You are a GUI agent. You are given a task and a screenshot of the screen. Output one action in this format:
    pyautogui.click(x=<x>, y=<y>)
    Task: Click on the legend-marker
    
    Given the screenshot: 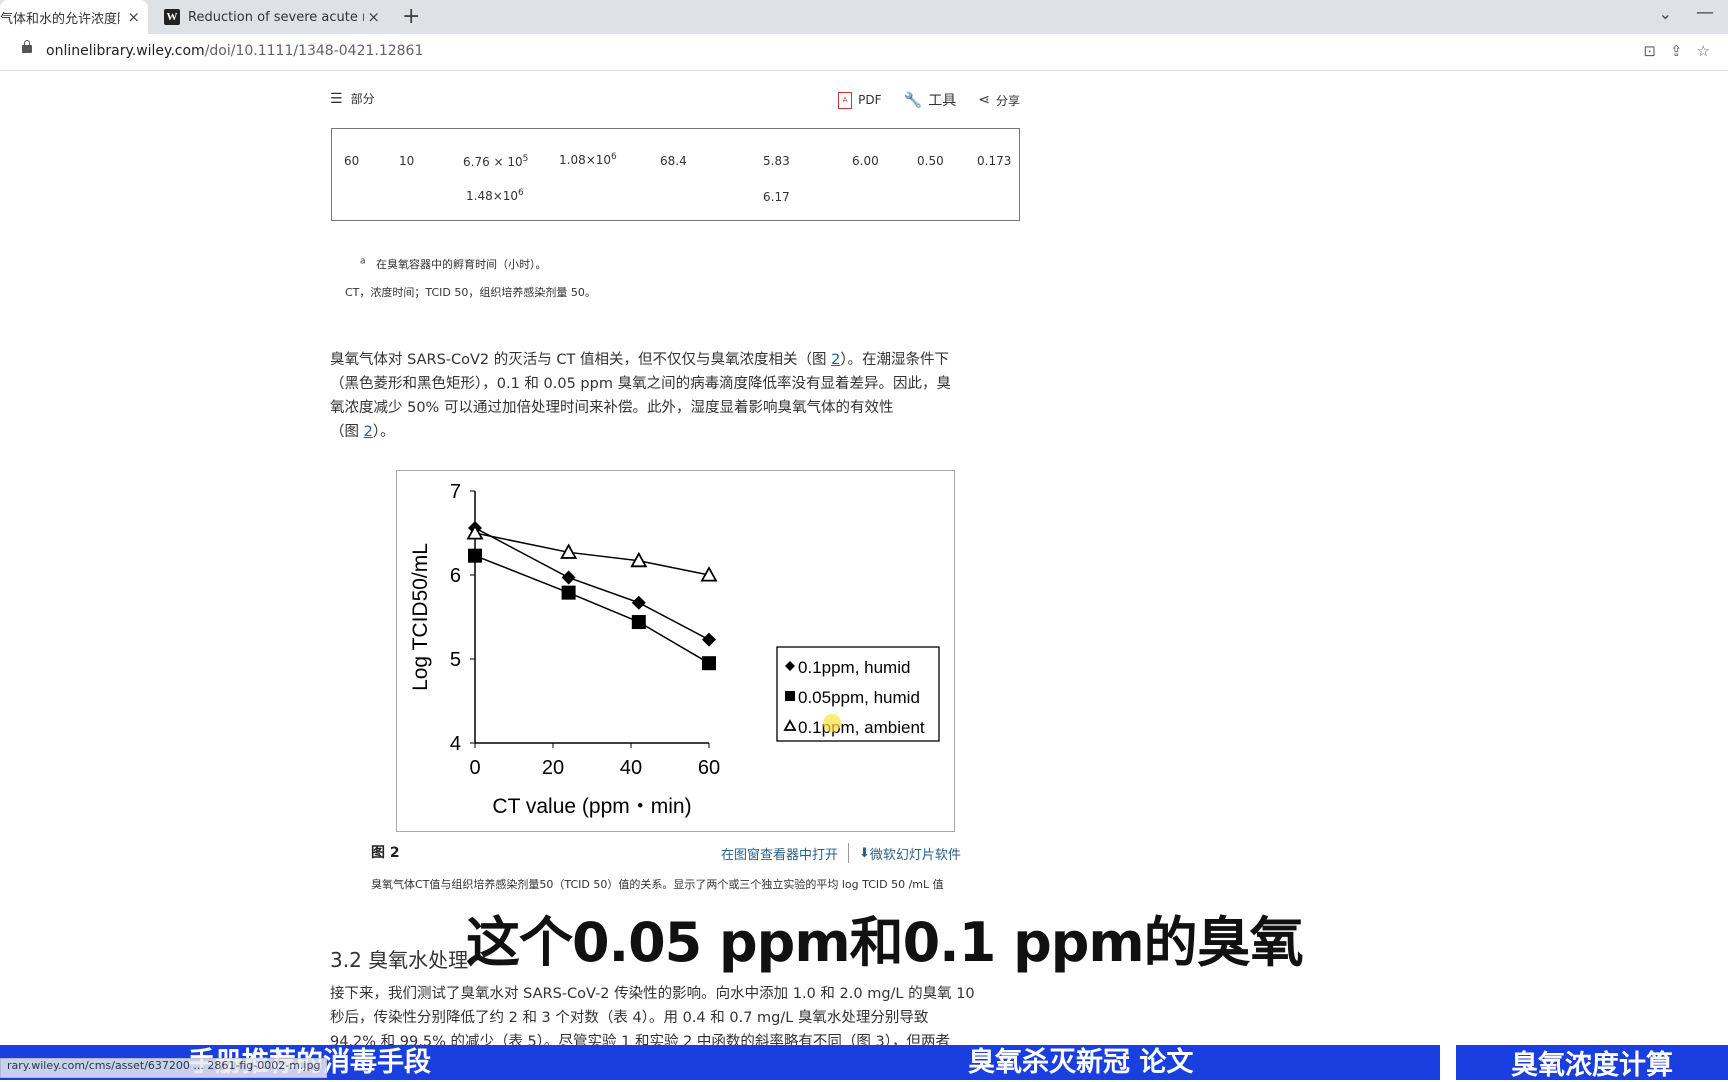 What is the action you would take?
    pyautogui.click(x=790, y=696)
    